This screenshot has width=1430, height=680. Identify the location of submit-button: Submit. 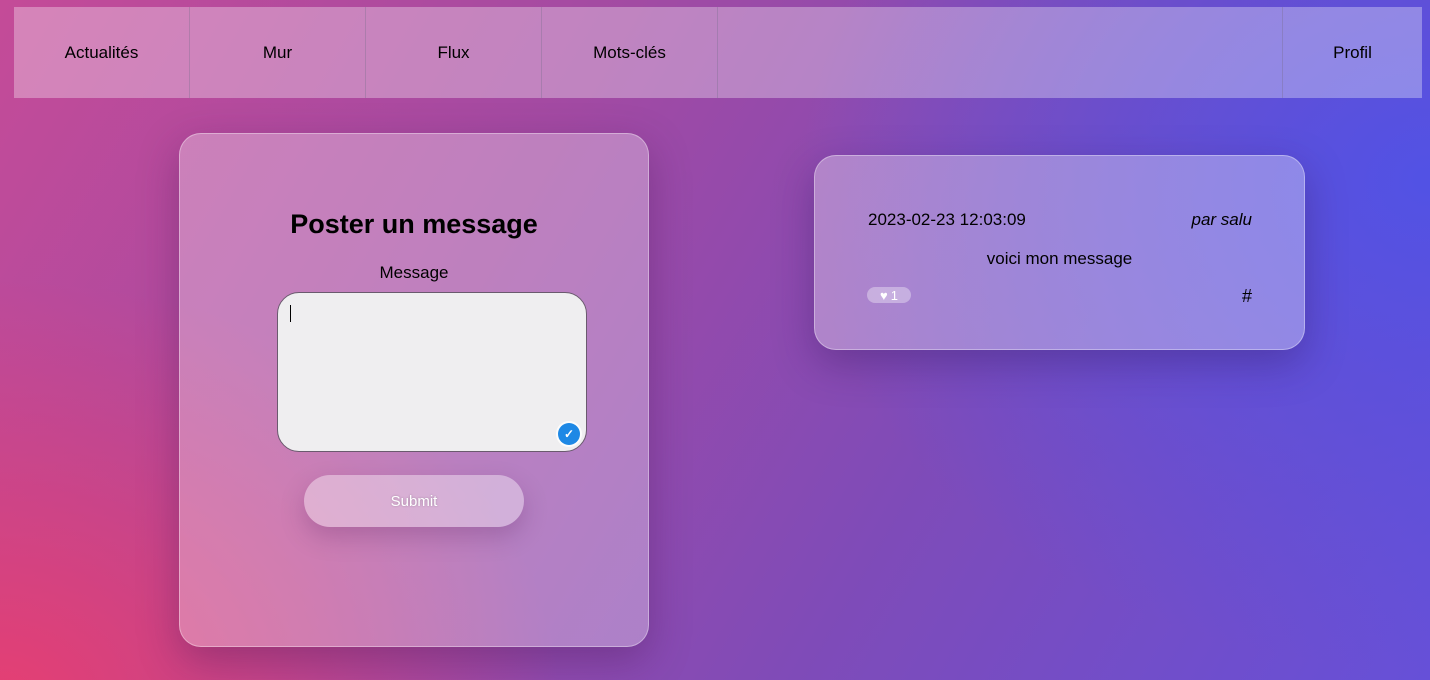
(414, 501).